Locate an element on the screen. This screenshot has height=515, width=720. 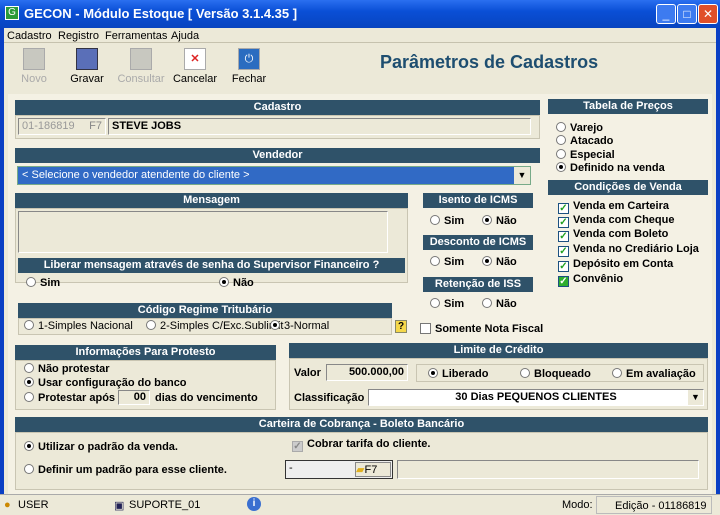
retencao-sim-radio: Sim is located at coordinates (447, 304).